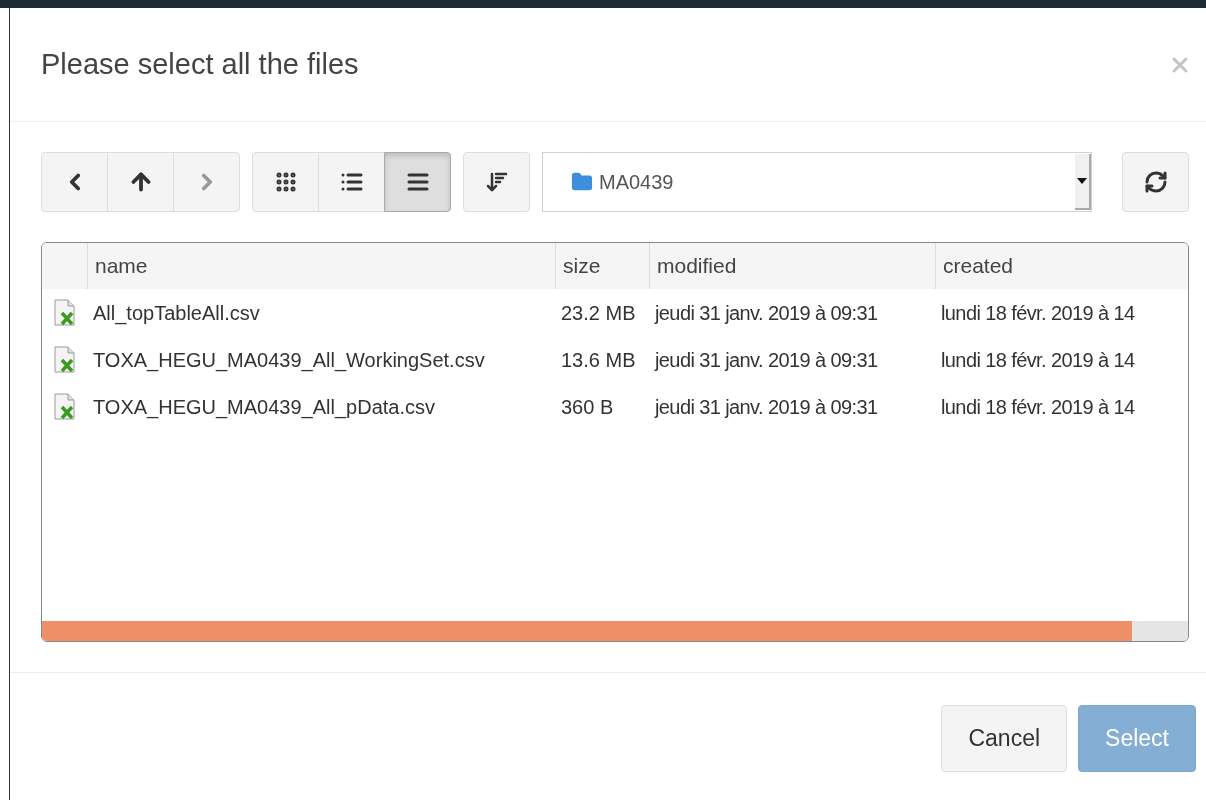 The image size is (1206, 800). I want to click on folder-name: MA0439, so click(637, 182).